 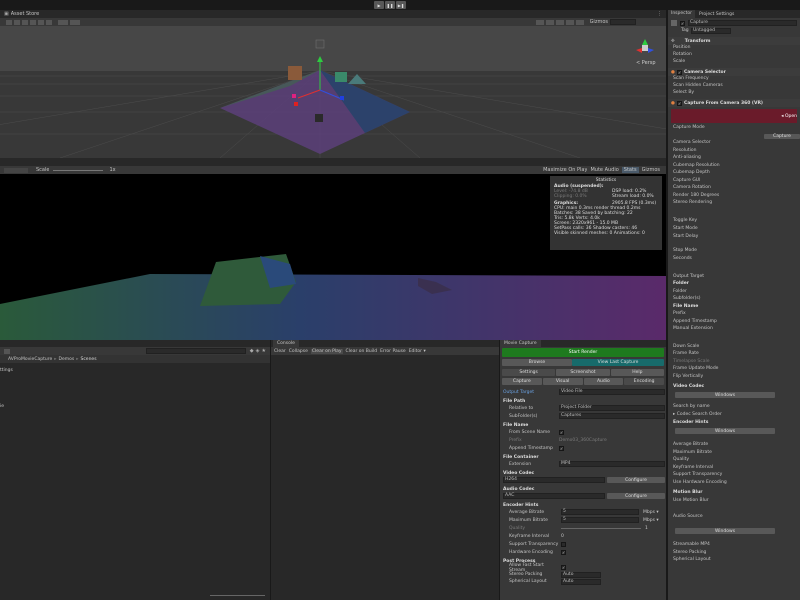 What do you see at coordinates (681, 14) in the screenshot?
I see `inspector-tab: Inspector` at bounding box center [681, 14].